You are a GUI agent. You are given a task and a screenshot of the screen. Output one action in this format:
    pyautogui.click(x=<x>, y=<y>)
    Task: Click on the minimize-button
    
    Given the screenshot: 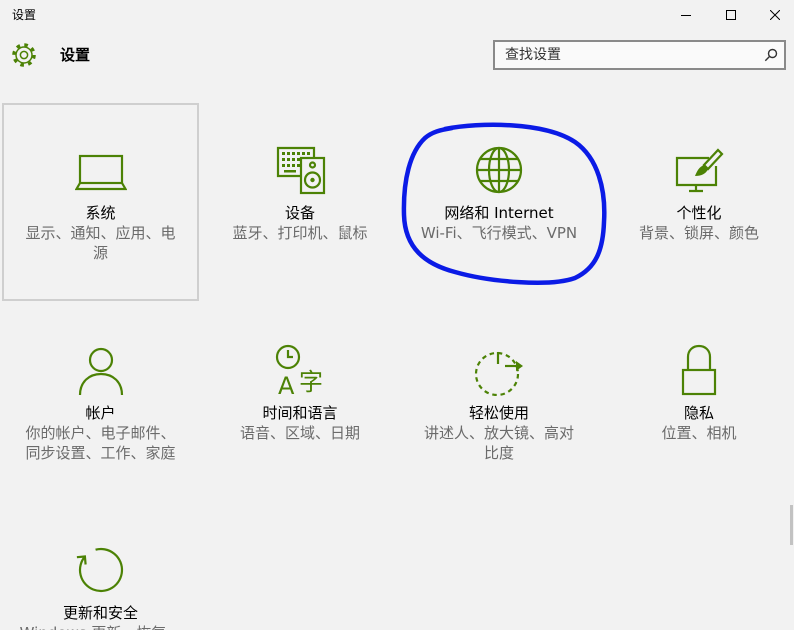 What is the action you would take?
    pyautogui.click(x=686, y=15)
    